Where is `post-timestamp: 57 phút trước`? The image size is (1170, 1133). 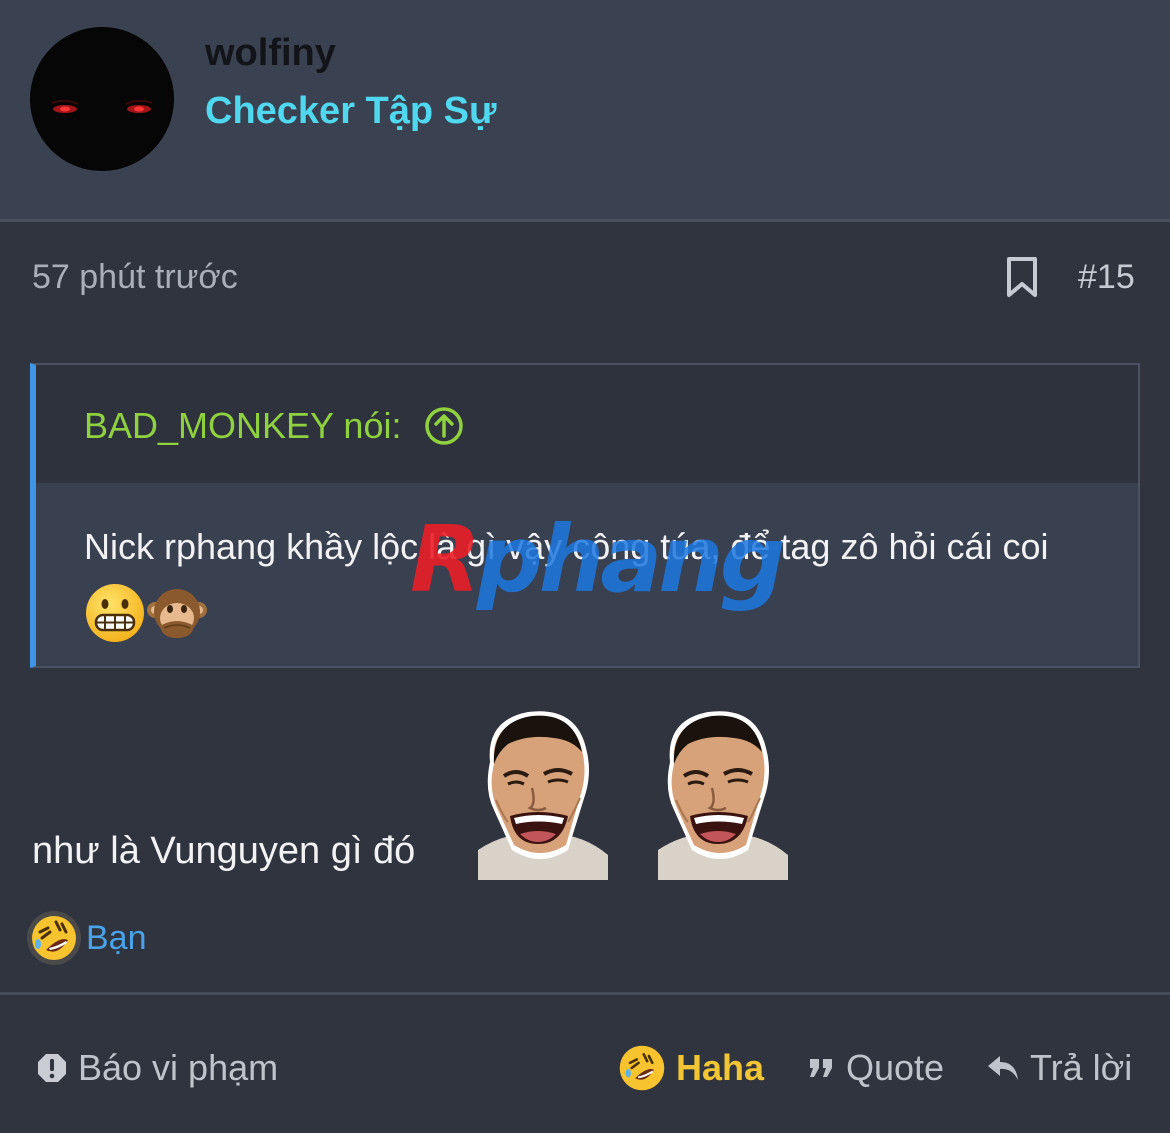 post-timestamp: 57 phút trước is located at coordinates (135, 277).